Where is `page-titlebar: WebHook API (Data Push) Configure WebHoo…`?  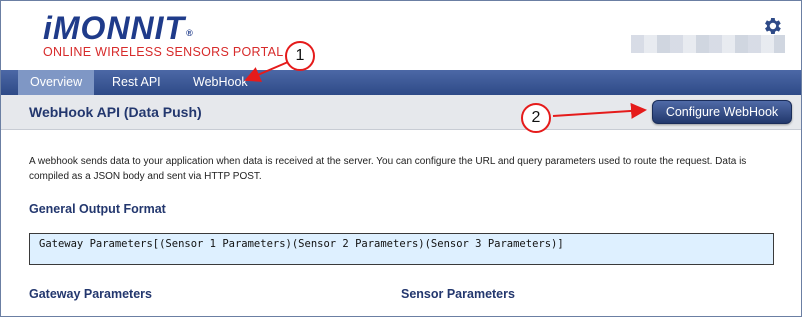 page-titlebar: WebHook API (Data Push) Configure WebHoo… is located at coordinates (401, 112).